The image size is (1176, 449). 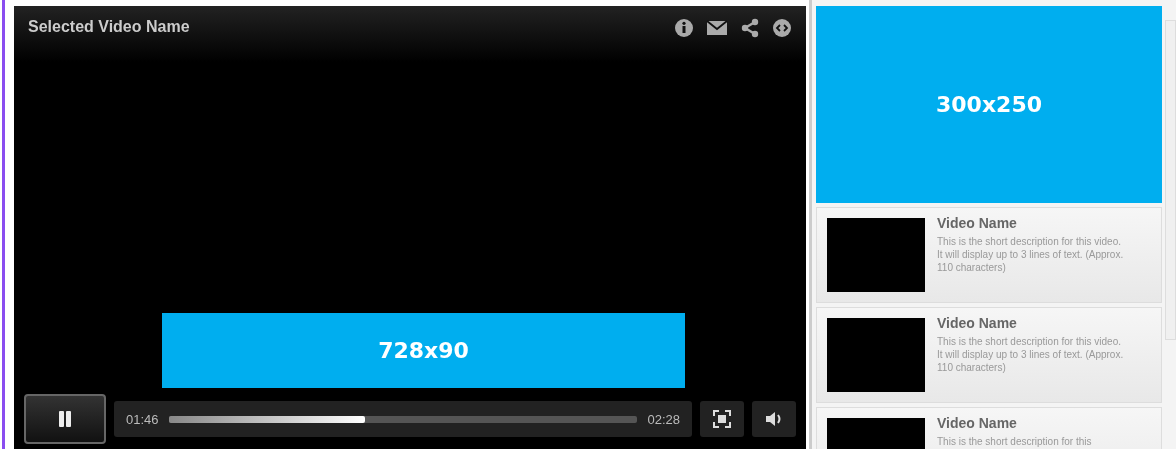 What do you see at coordinates (403, 419) in the screenshot?
I see `progress-track` at bounding box center [403, 419].